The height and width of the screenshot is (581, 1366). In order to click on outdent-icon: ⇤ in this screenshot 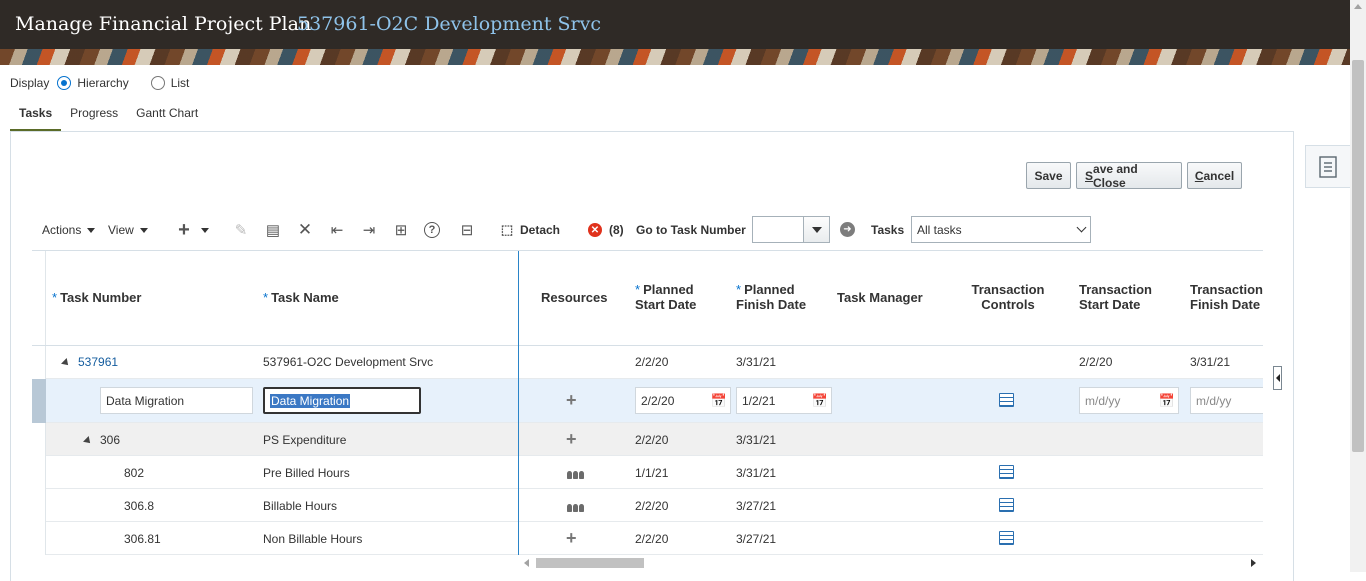, I will do `click(337, 230)`.